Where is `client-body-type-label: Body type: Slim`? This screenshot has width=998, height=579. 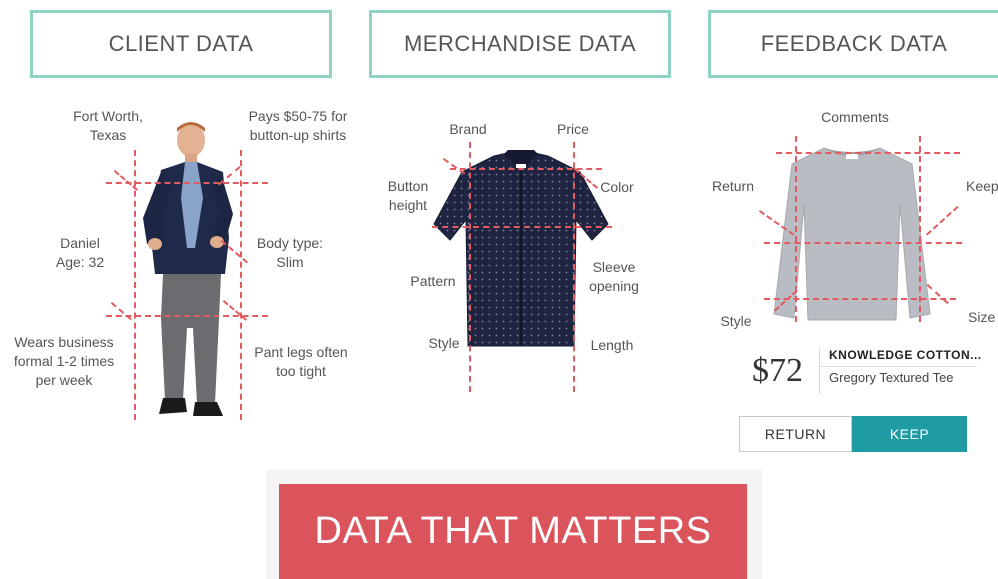 client-body-type-label: Body type: Slim is located at coordinates (290, 252).